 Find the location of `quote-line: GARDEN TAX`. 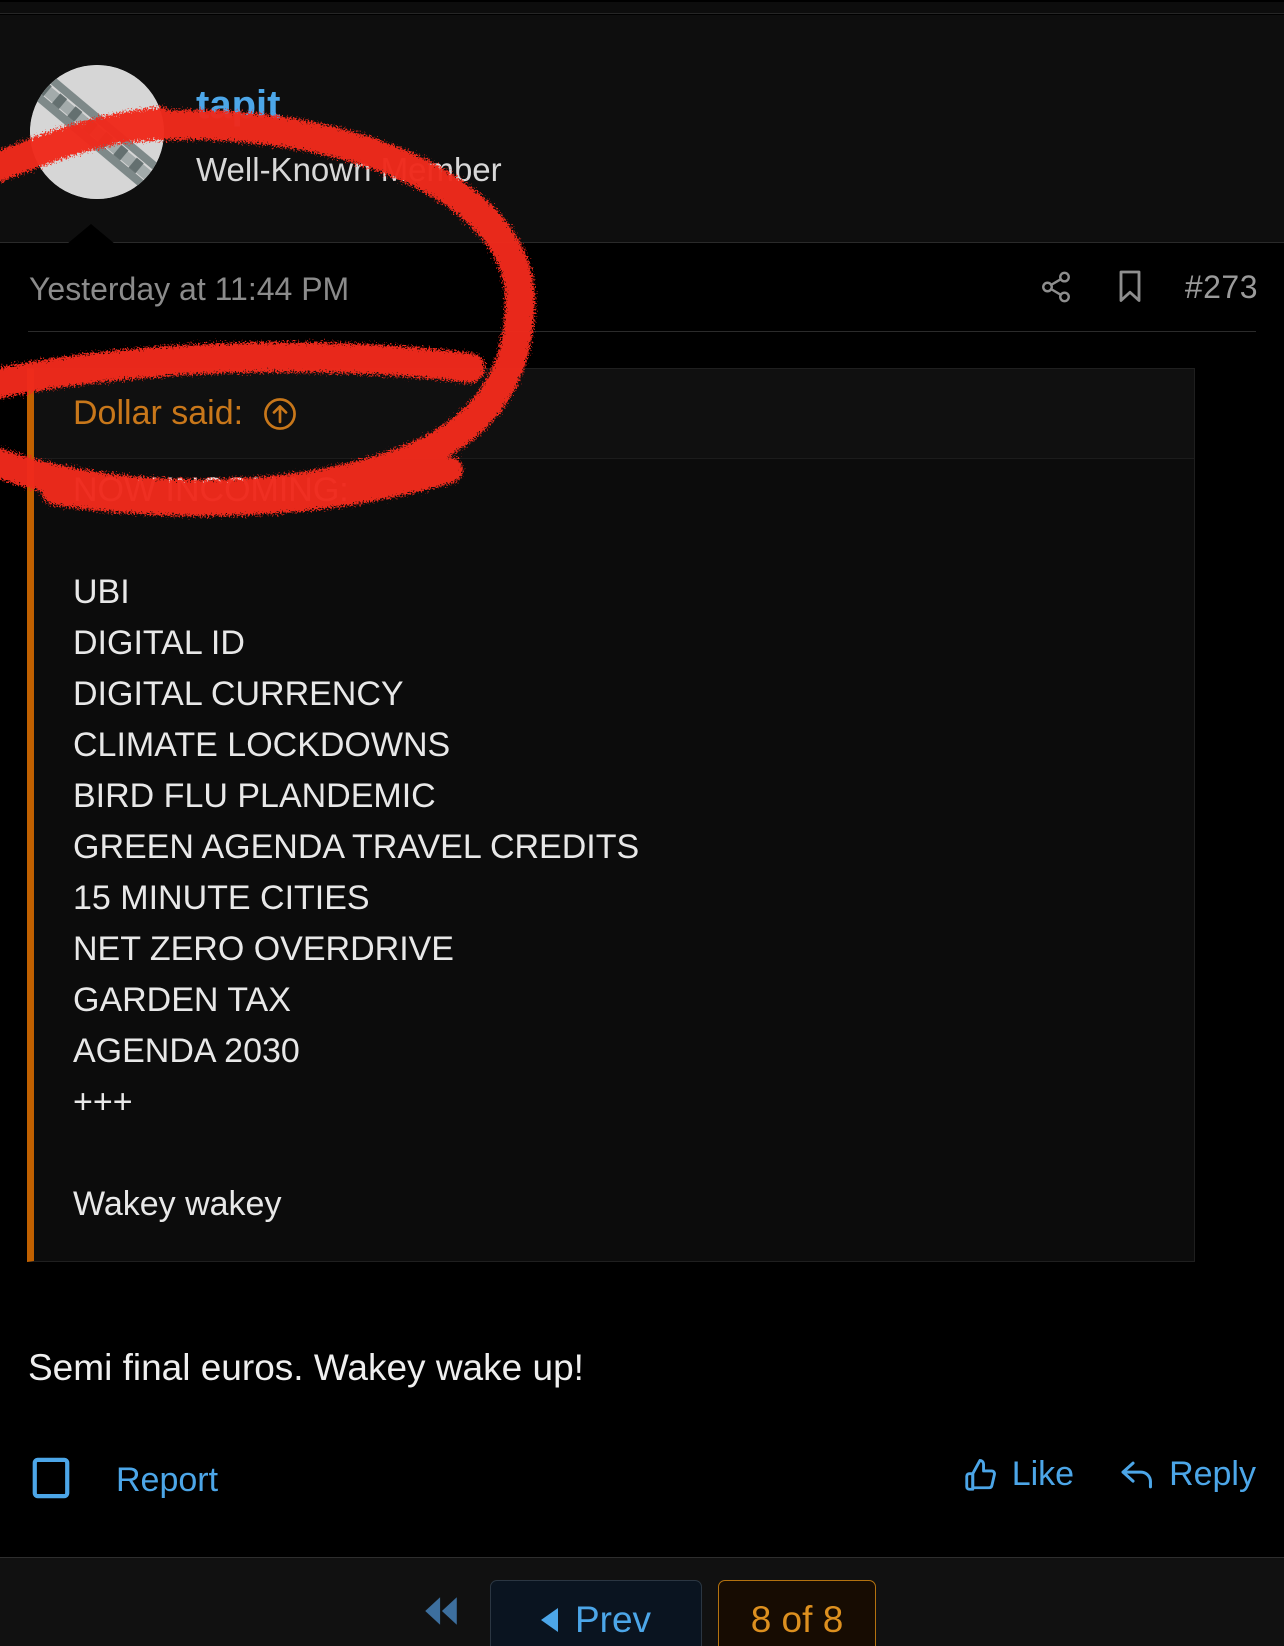

quote-line: GARDEN TAX is located at coordinates (182, 1000).